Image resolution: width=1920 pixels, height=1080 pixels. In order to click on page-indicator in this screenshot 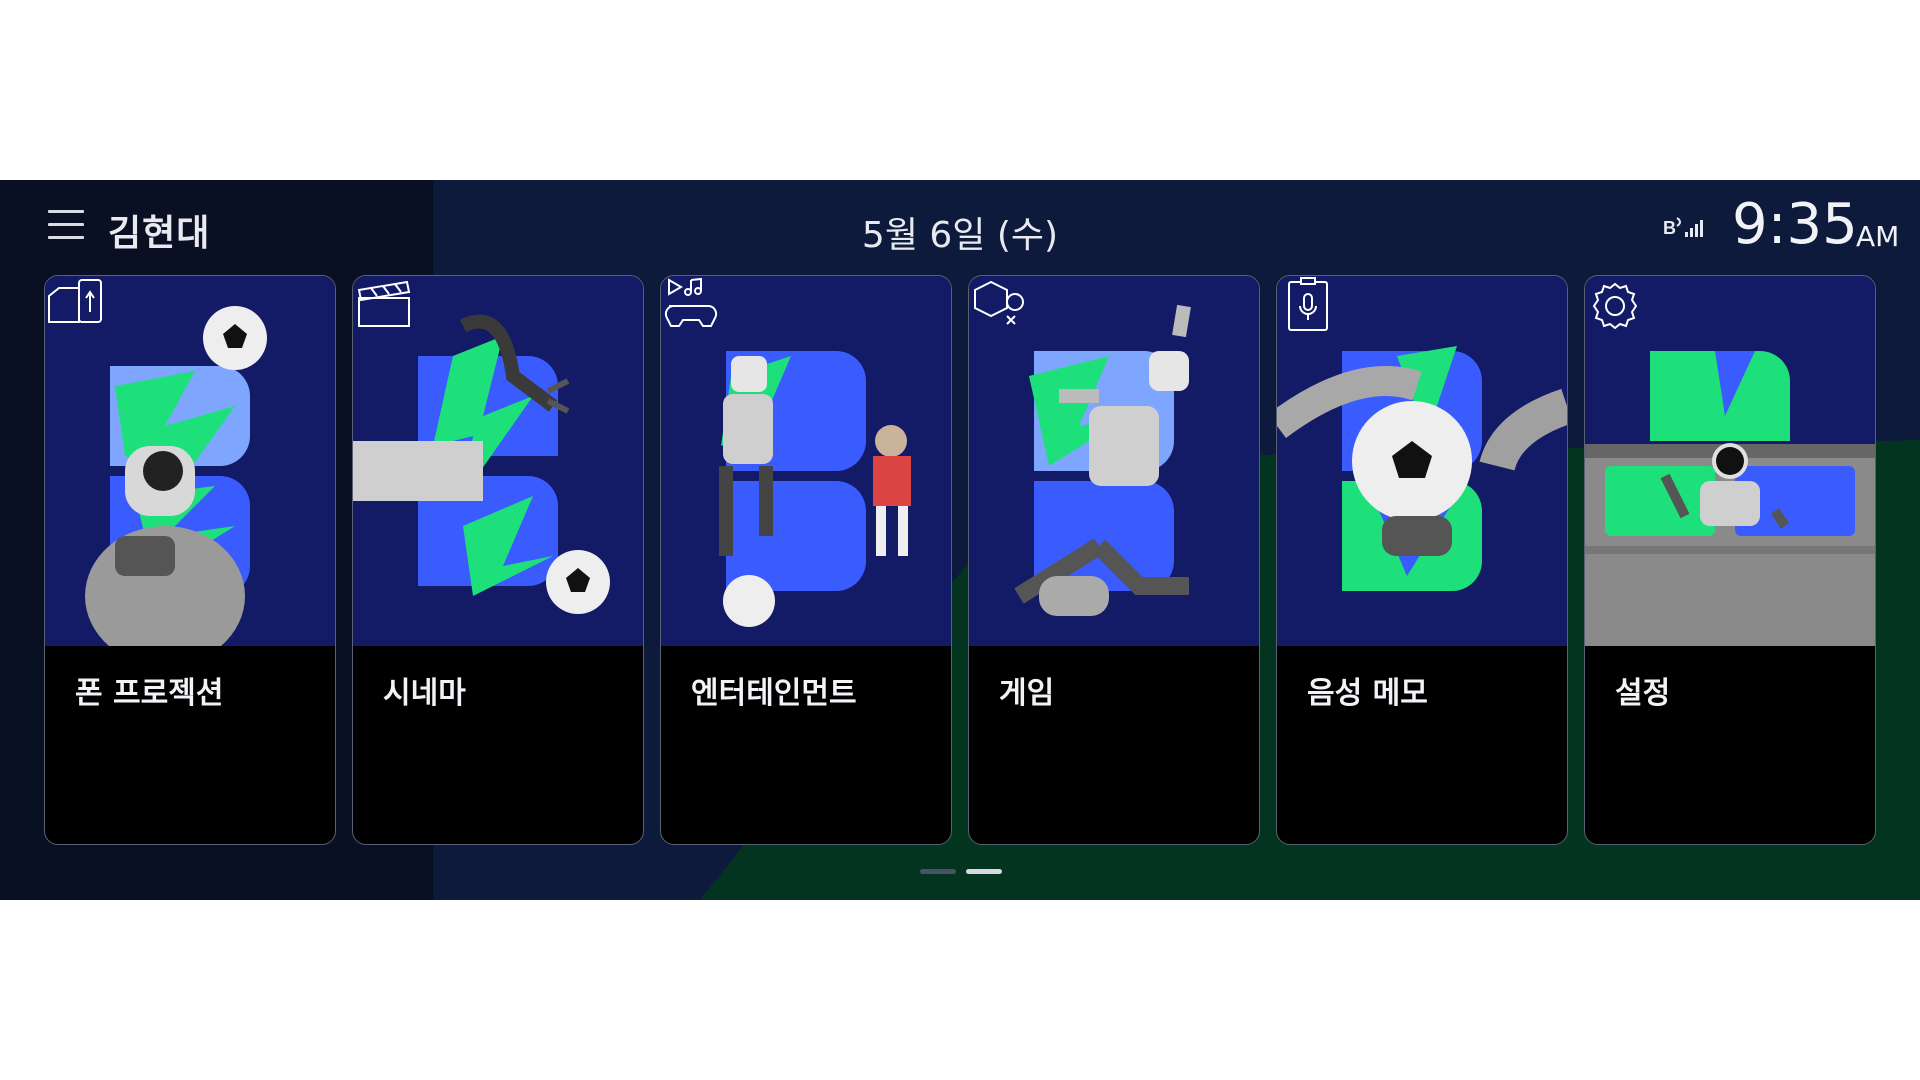, I will do `click(960, 873)`.